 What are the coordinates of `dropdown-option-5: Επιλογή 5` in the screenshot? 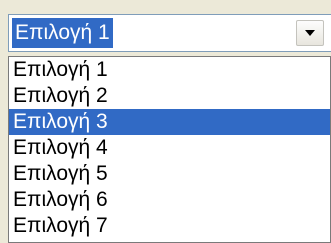 It's located at (169, 174).